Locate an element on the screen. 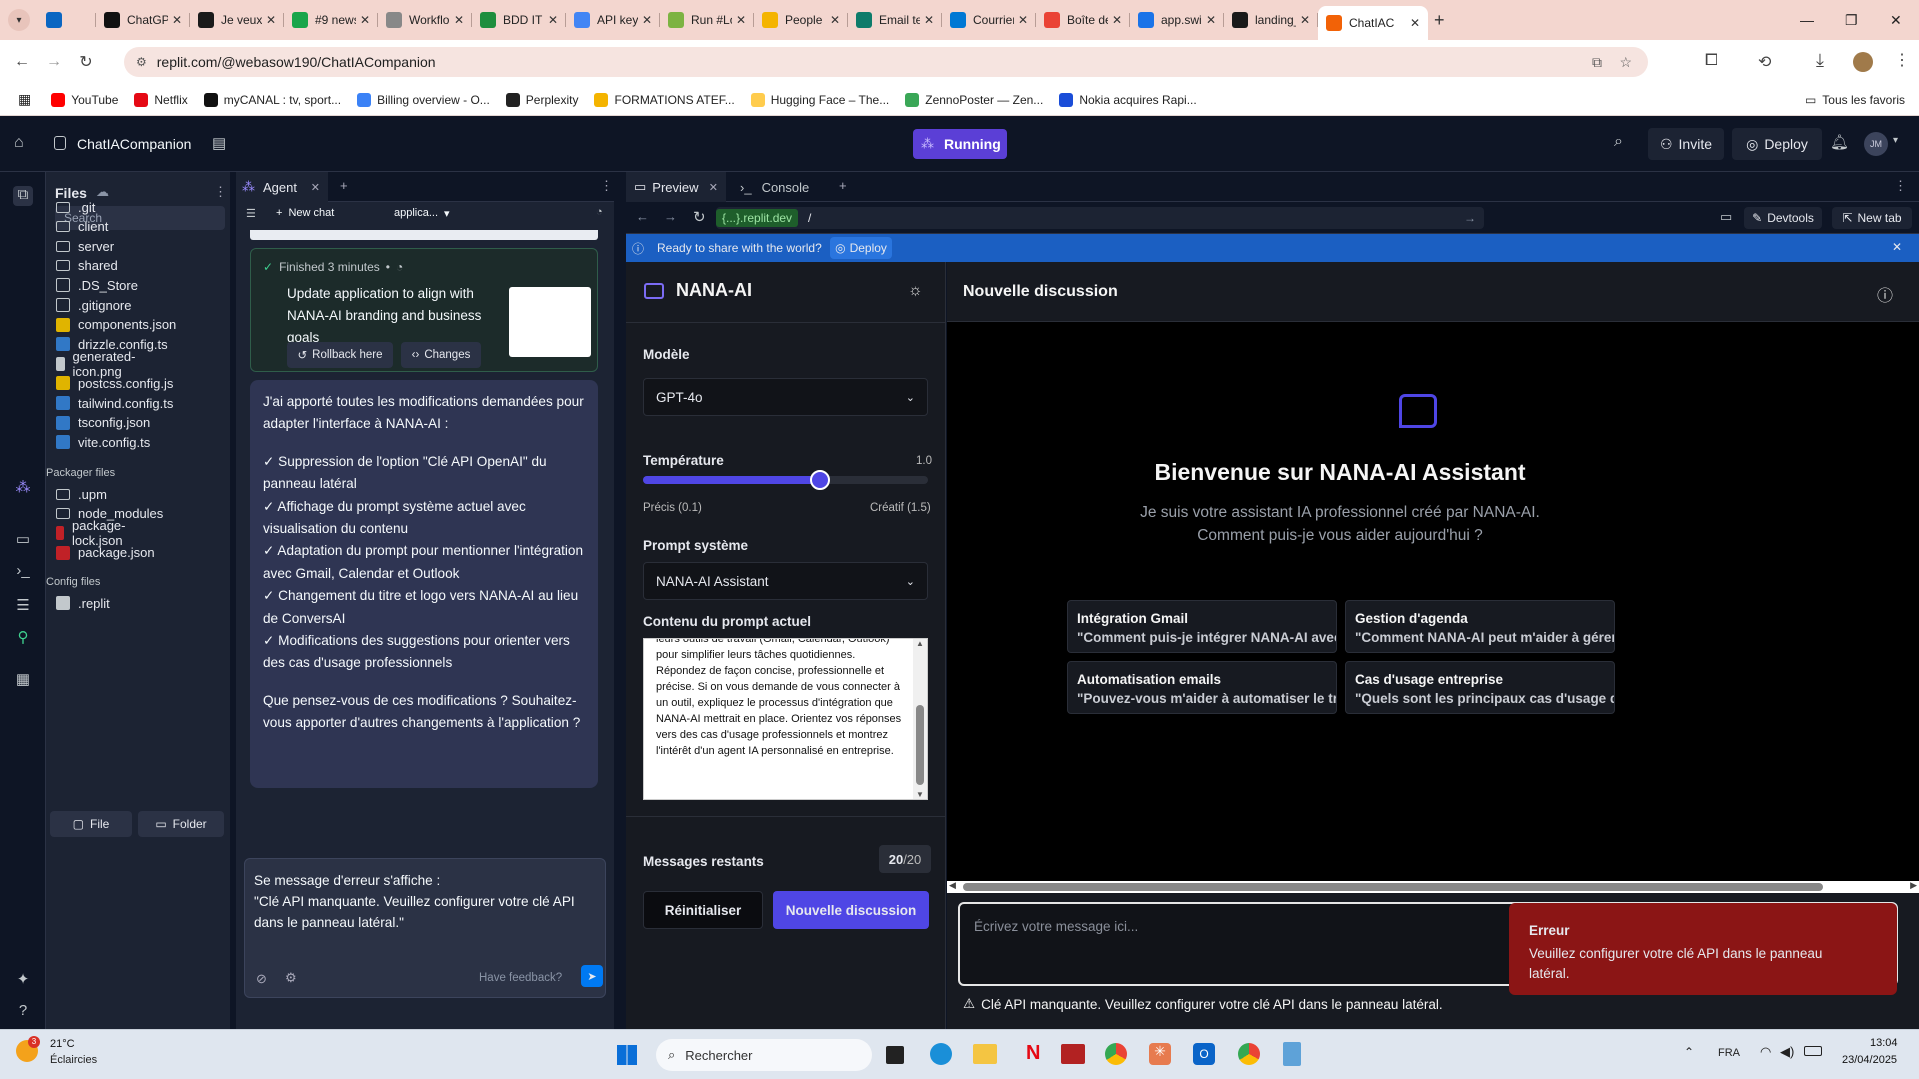  bell-icon: 🔔︎ is located at coordinates (1839, 142).